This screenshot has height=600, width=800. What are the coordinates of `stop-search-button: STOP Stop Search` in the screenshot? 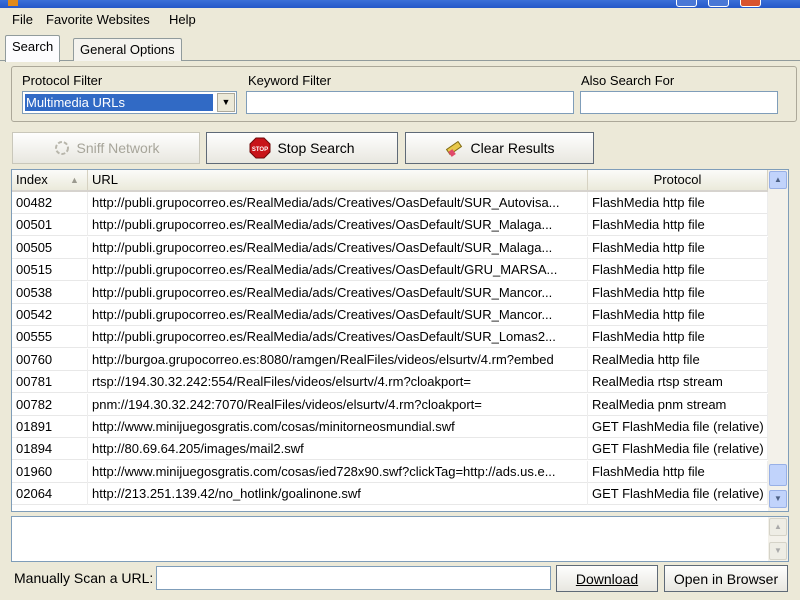 It's located at (302, 148).